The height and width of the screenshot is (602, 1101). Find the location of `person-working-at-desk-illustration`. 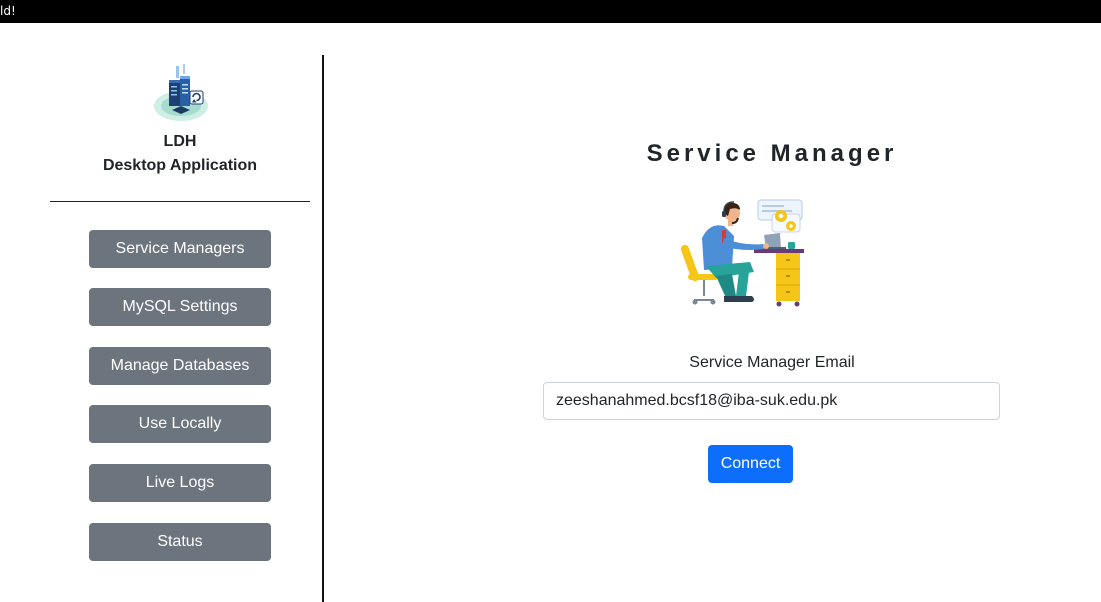

person-working-at-desk-illustration is located at coordinates (742, 253).